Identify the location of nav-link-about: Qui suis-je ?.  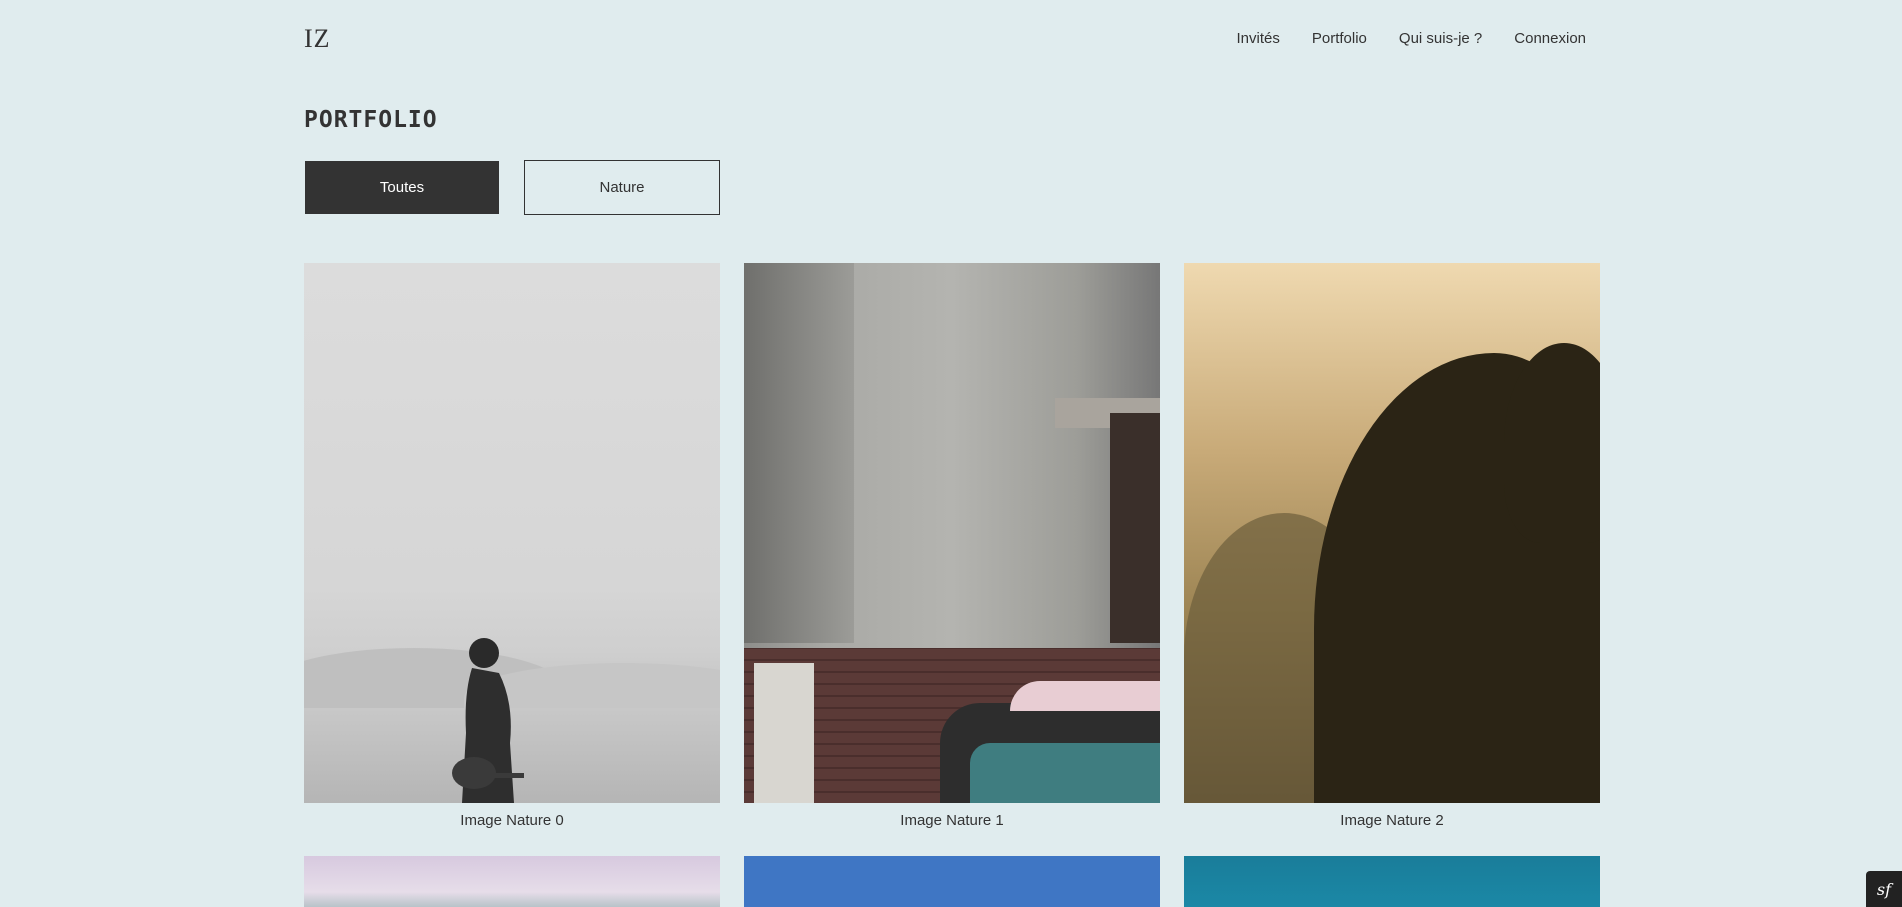
(1440, 38).